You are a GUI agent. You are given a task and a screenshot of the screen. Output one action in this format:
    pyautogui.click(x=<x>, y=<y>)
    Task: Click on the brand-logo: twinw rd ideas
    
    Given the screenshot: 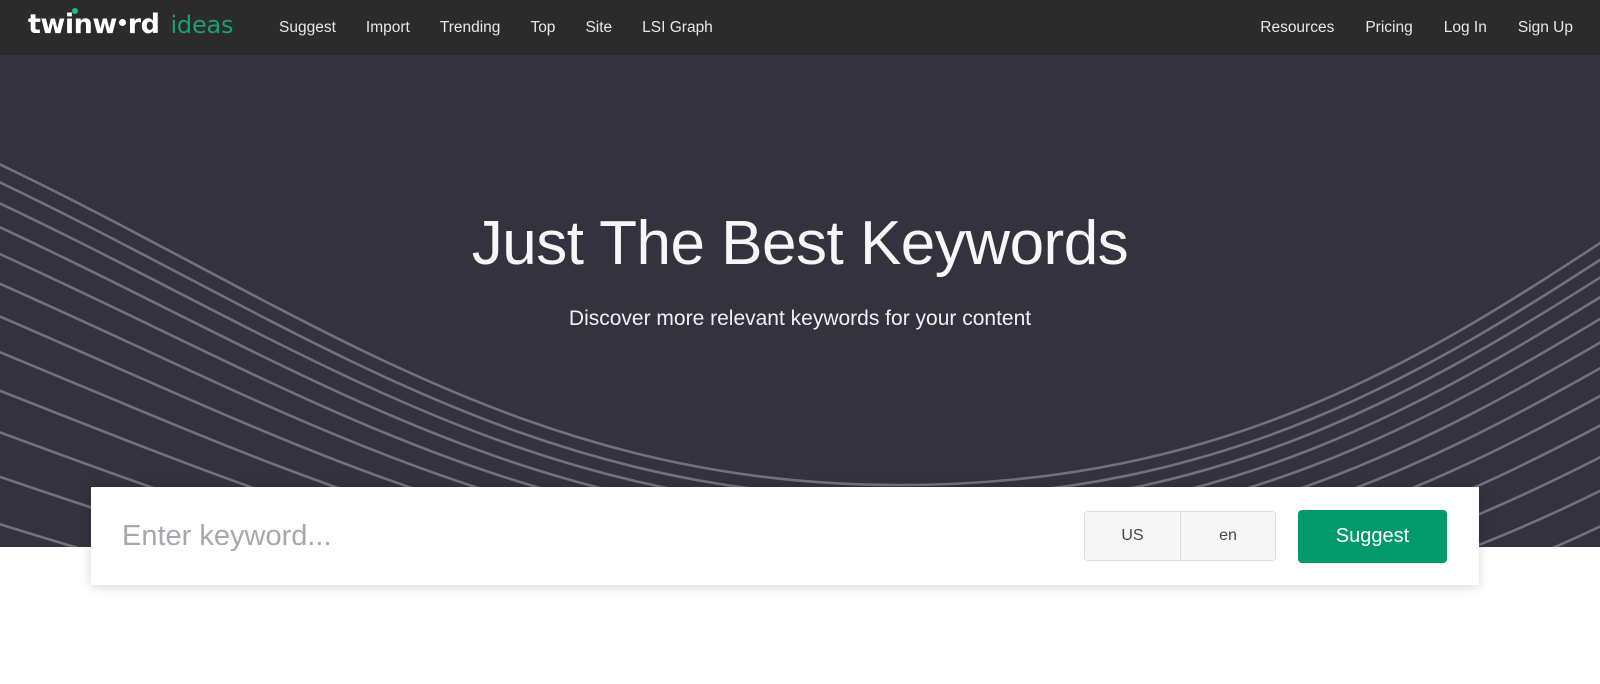 What is the action you would take?
    pyautogui.click(x=131, y=24)
    